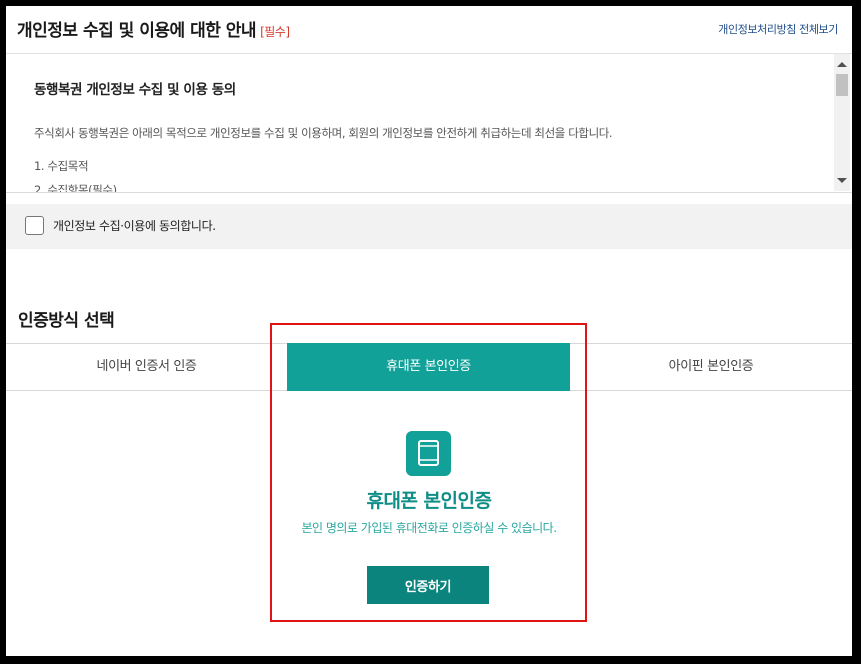 The image size is (861, 664). I want to click on page-title: 개인정보 수집 및 이용에 대한 안내 [필수], so click(153, 28).